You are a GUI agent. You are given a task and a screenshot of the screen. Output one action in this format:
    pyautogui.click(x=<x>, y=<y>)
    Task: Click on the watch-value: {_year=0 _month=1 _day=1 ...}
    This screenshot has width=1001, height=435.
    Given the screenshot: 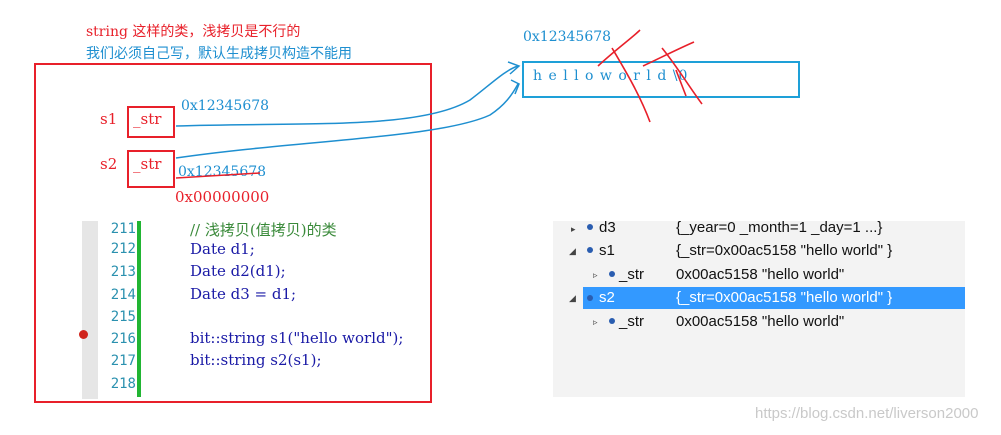 What is the action you would take?
    pyautogui.click(x=779, y=227)
    